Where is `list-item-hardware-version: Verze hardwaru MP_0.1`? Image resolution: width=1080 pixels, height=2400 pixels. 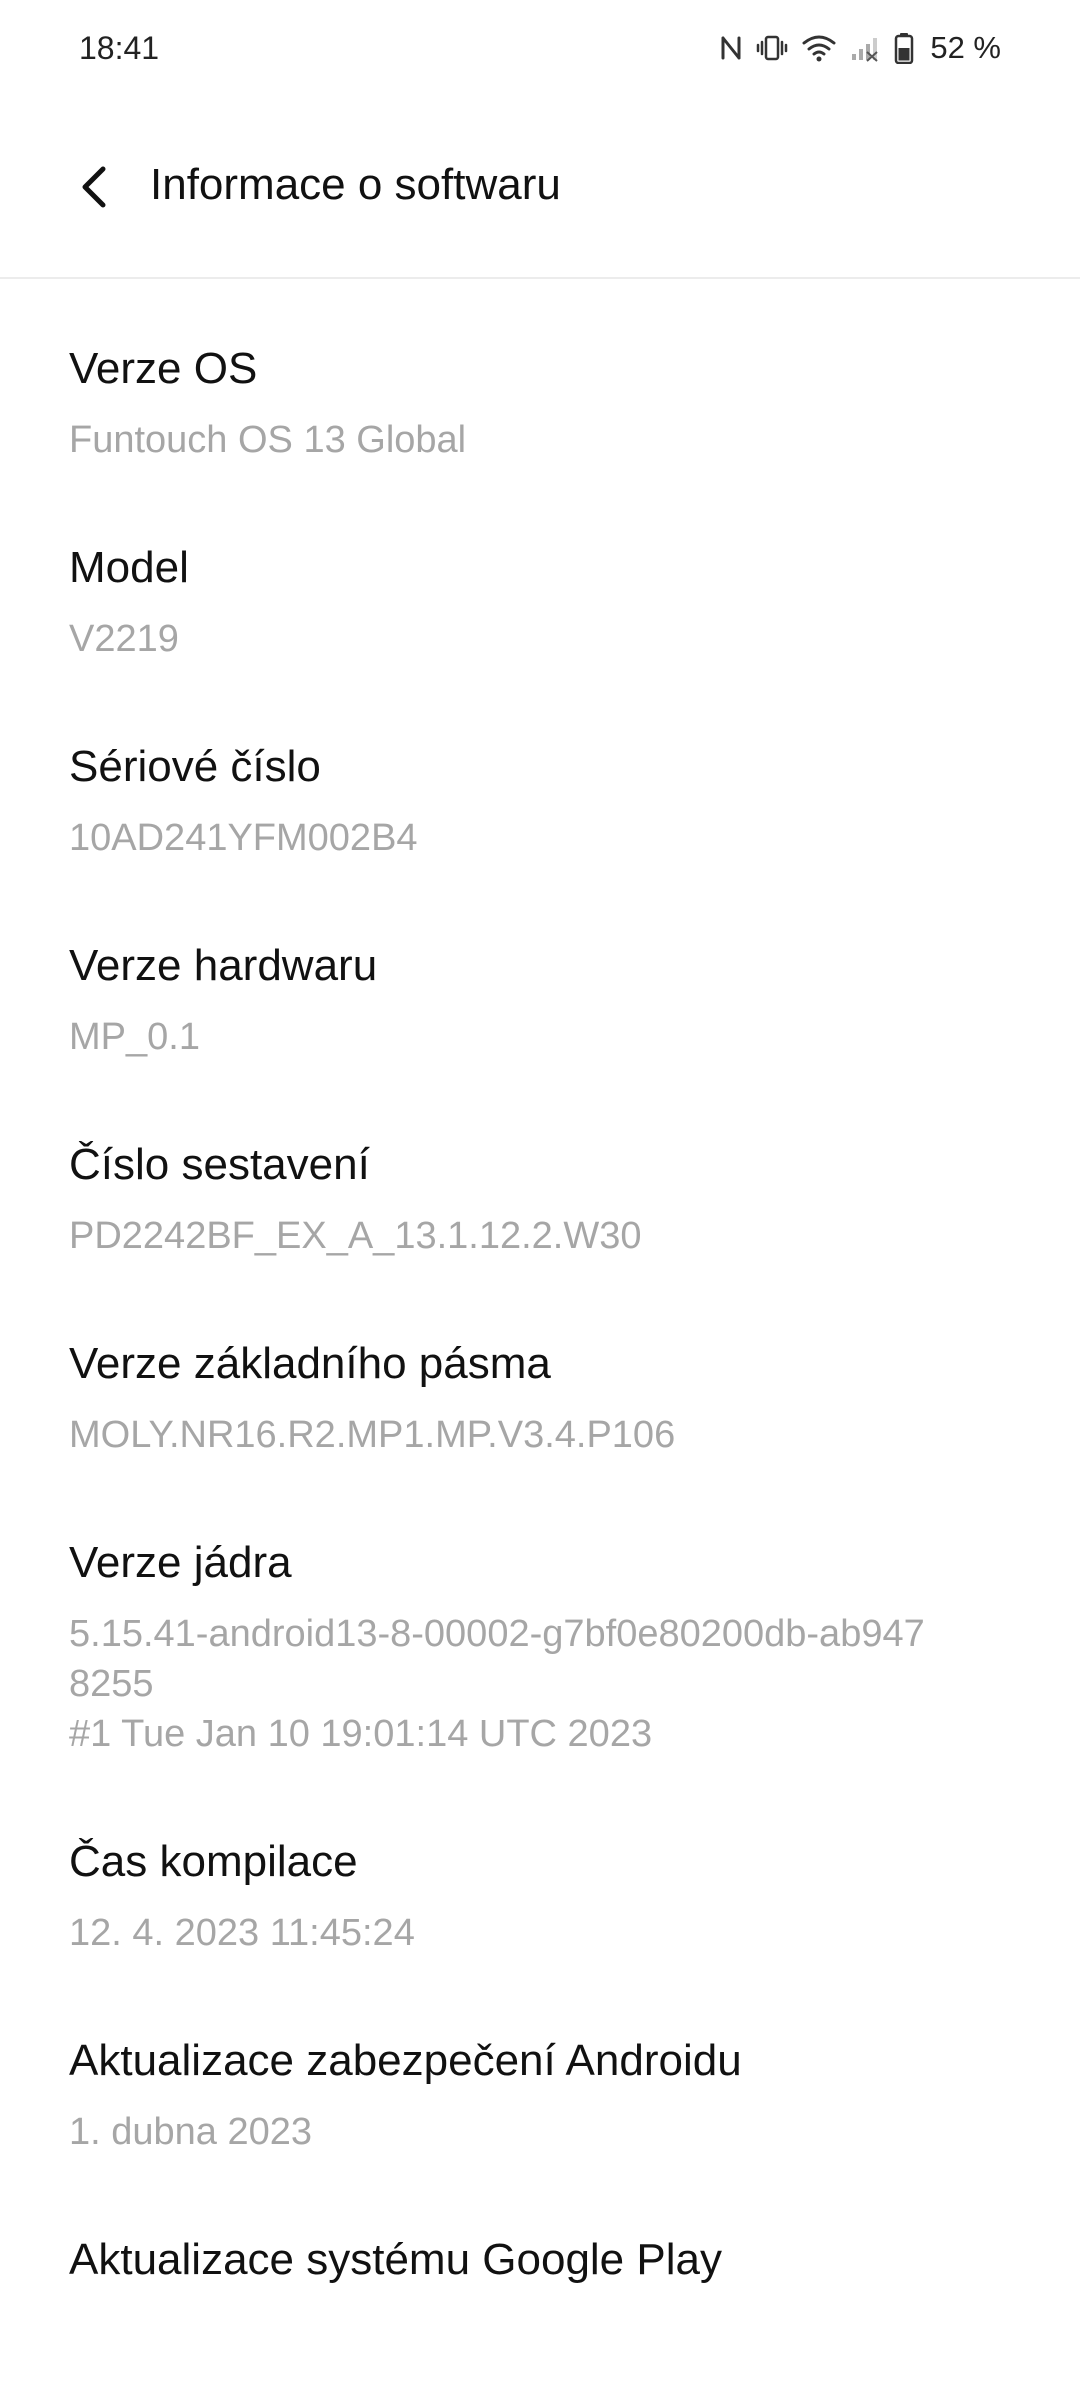
list-item-hardware-version: Verze hardwaru MP_0.1 is located at coordinates (540, 1000).